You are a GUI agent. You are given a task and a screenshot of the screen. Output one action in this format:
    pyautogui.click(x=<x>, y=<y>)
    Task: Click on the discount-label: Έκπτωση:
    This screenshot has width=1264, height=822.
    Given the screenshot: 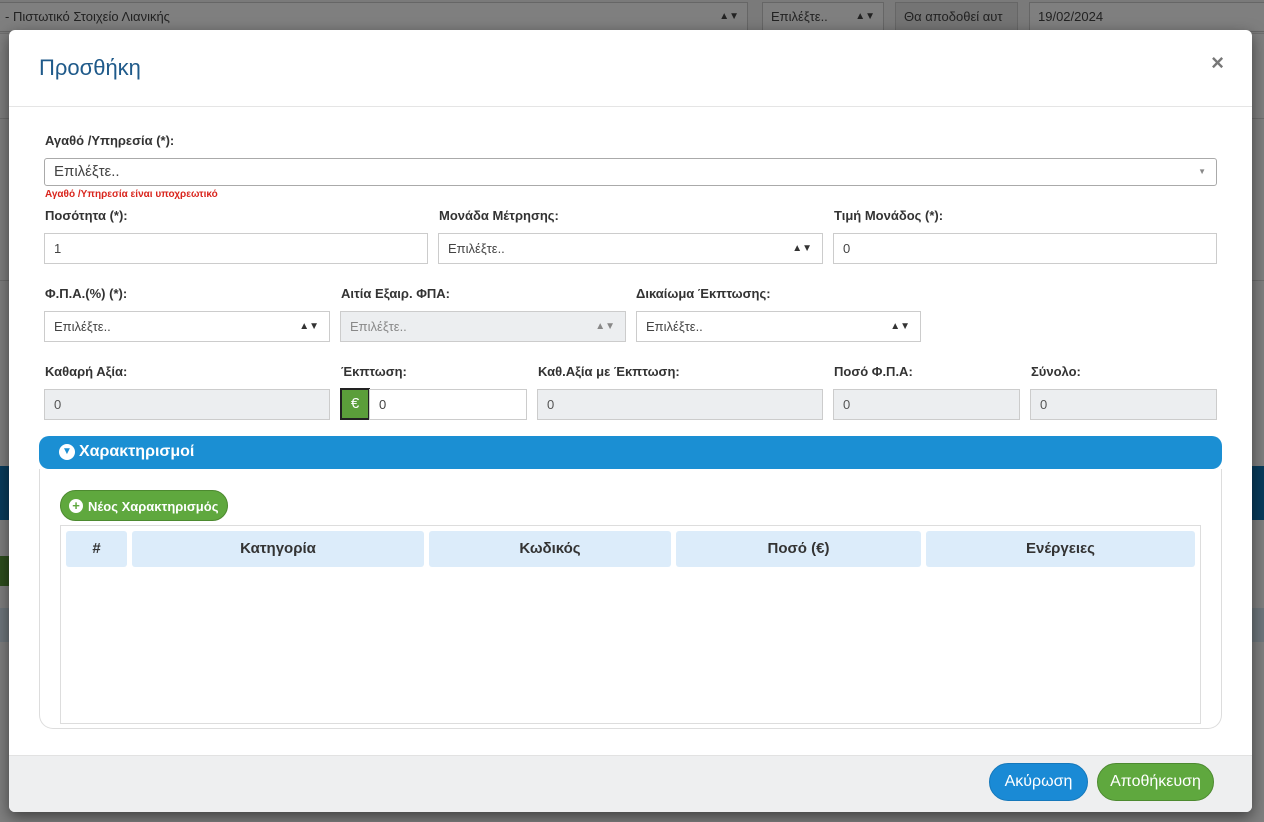 What is the action you would take?
    pyautogui.click(x=374, y=371)
    